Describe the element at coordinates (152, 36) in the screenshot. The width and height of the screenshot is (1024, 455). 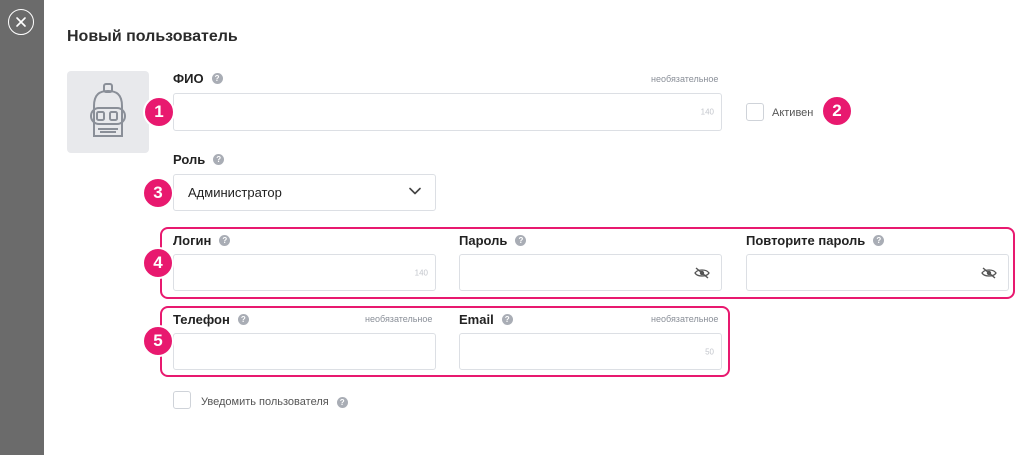
I see `page-title: Новый пользователь` at that location.